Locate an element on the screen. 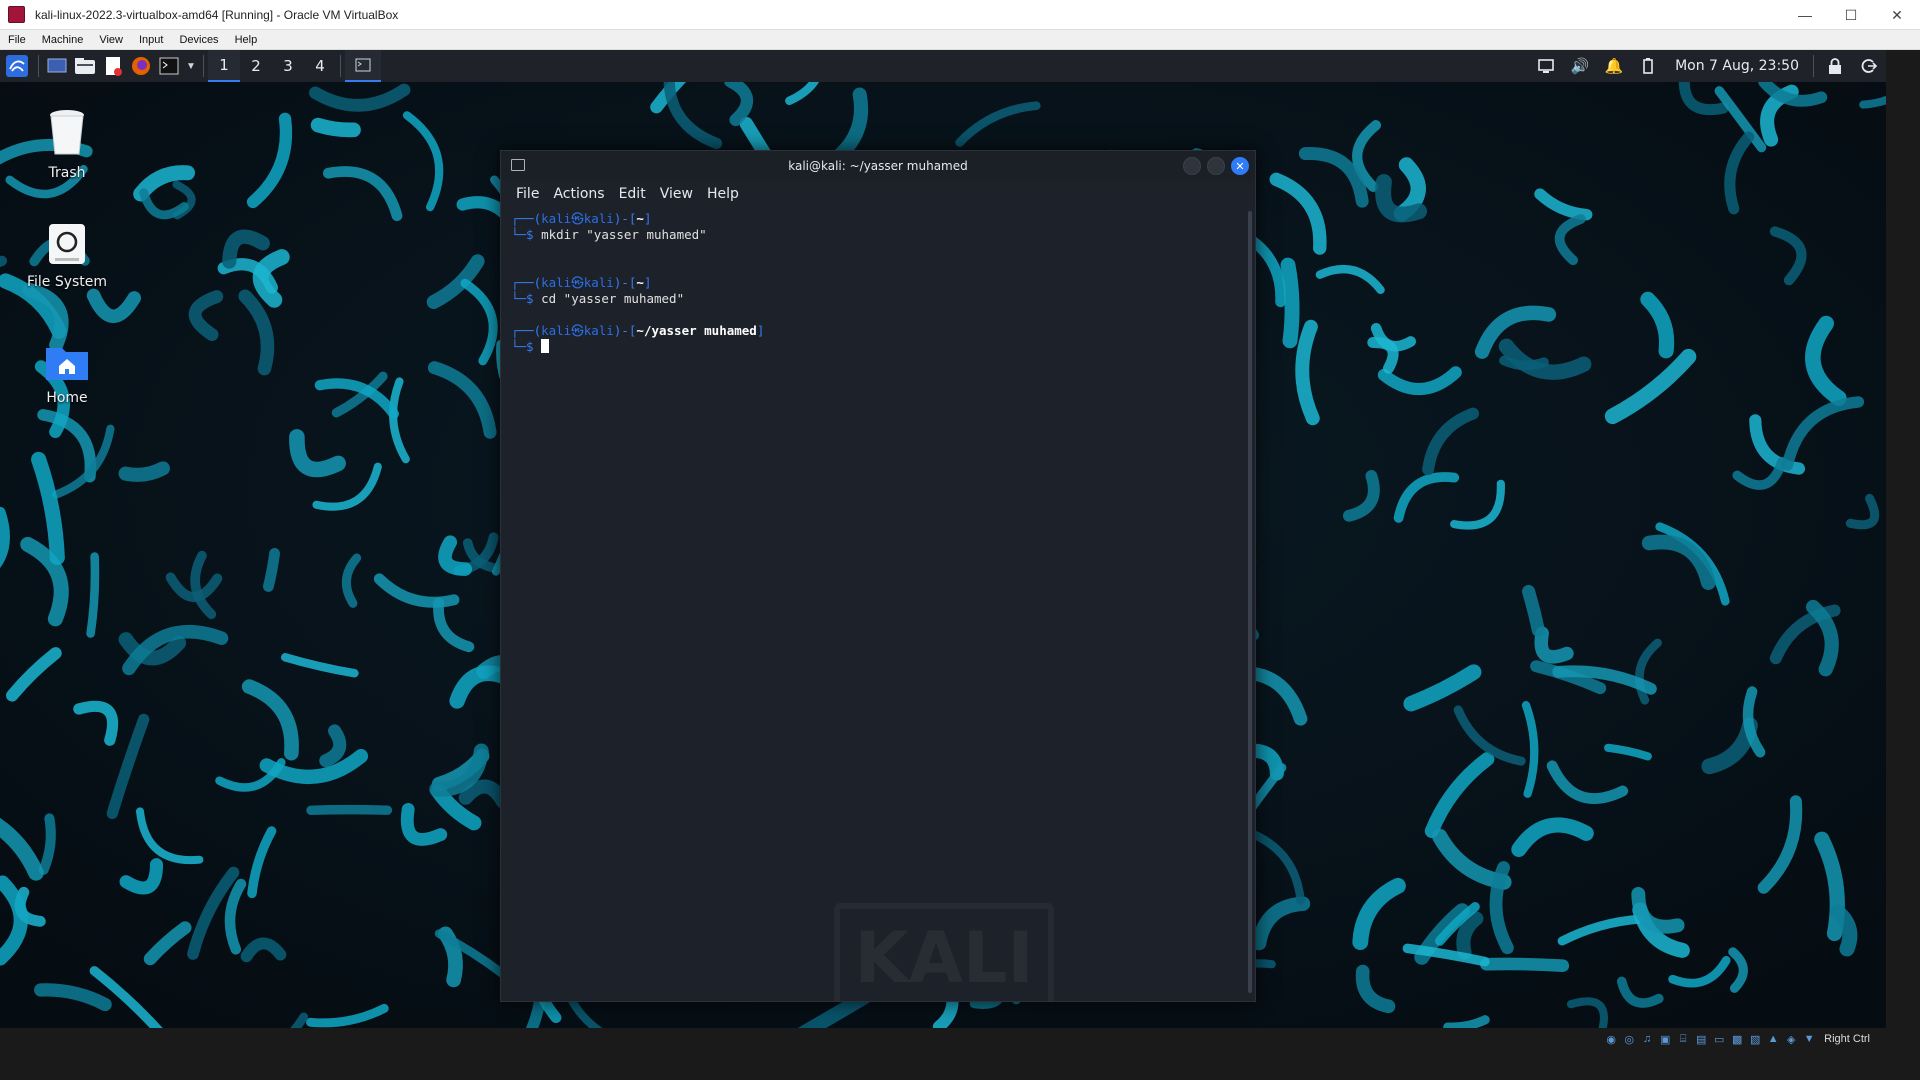 Image resolution: width=1920 pixels, height=1080 pixels. workspace-3: 3 is located at coordinates (288, 66).